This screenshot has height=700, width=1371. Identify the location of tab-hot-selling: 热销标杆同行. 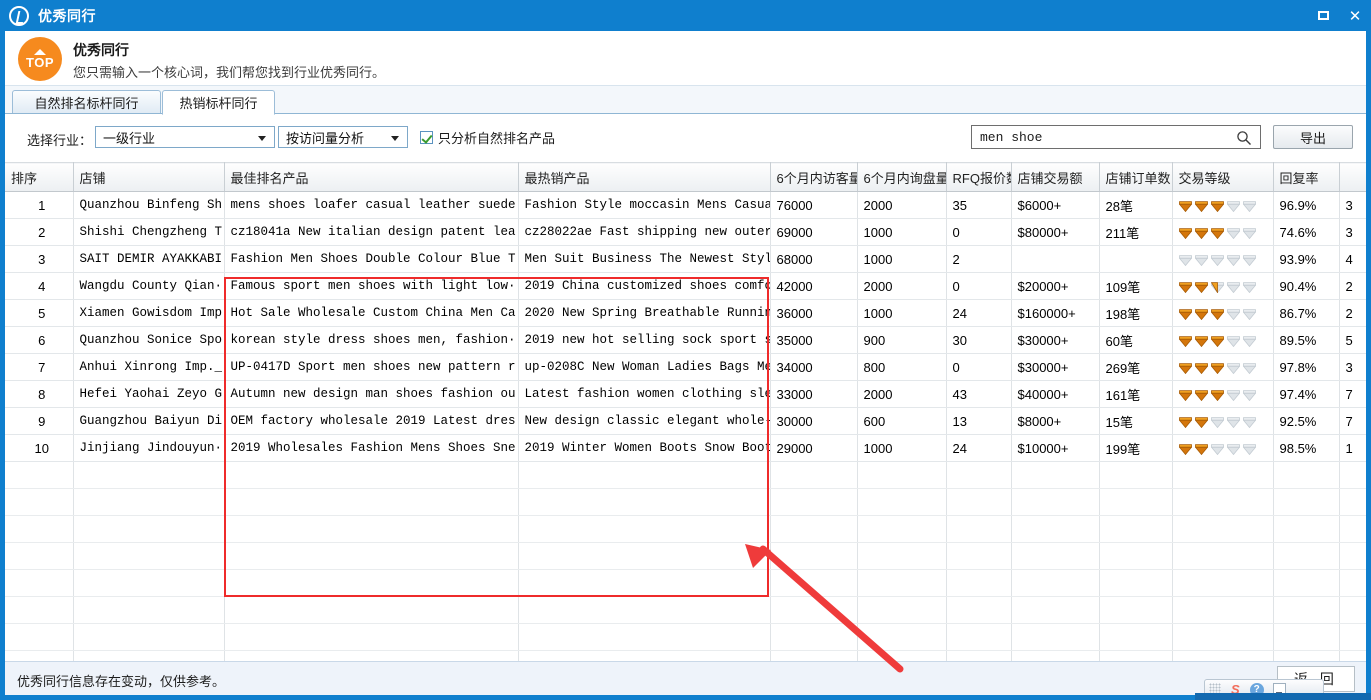
(218, 102).